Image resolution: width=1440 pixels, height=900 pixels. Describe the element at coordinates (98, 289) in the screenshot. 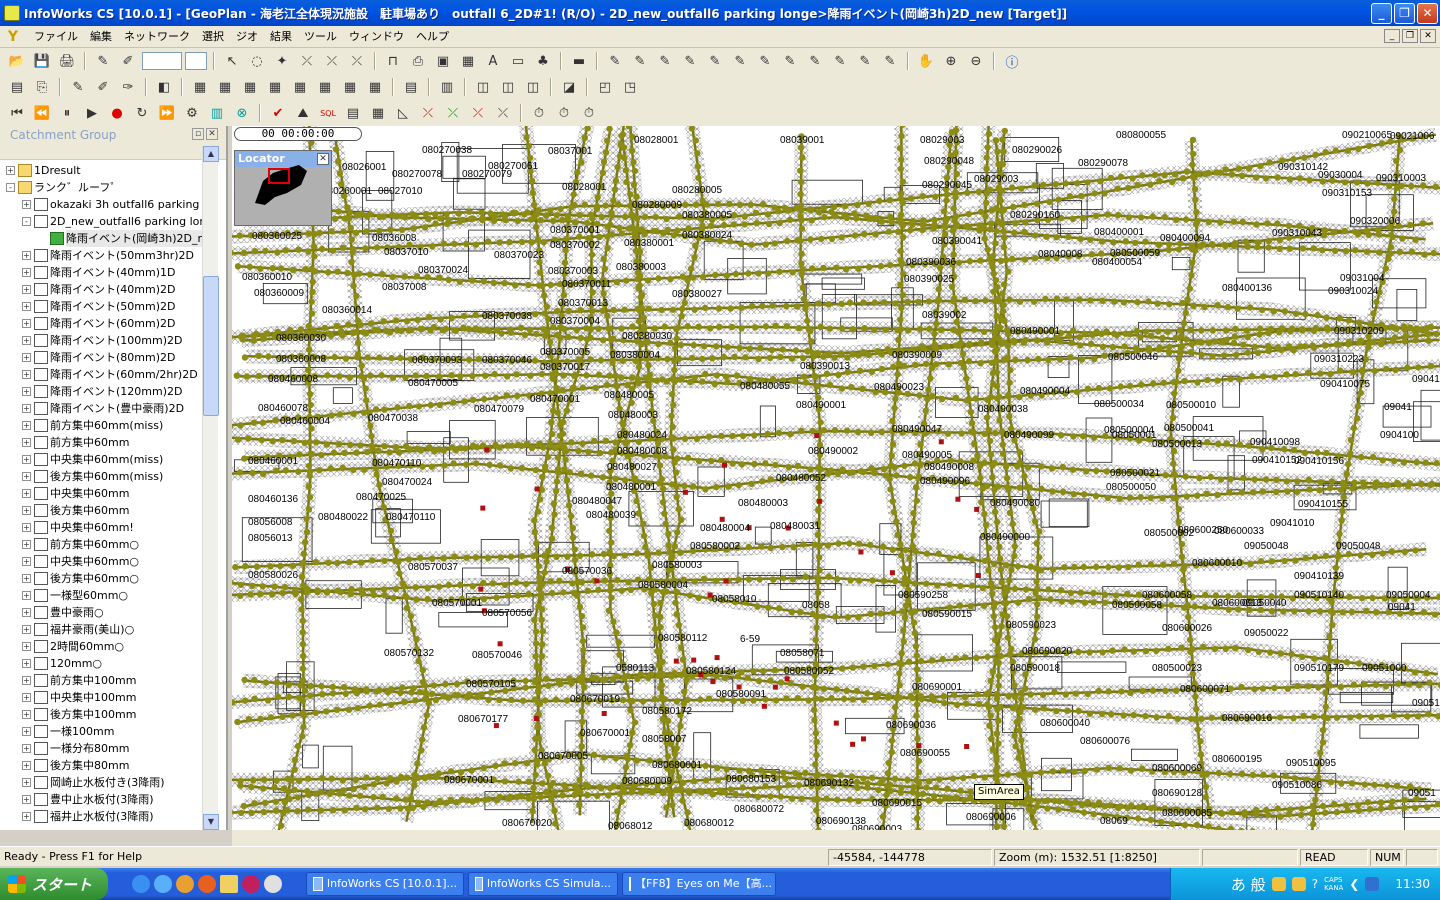

I see `tree-item: + 降雨イベント(40mm)2D` at that location.